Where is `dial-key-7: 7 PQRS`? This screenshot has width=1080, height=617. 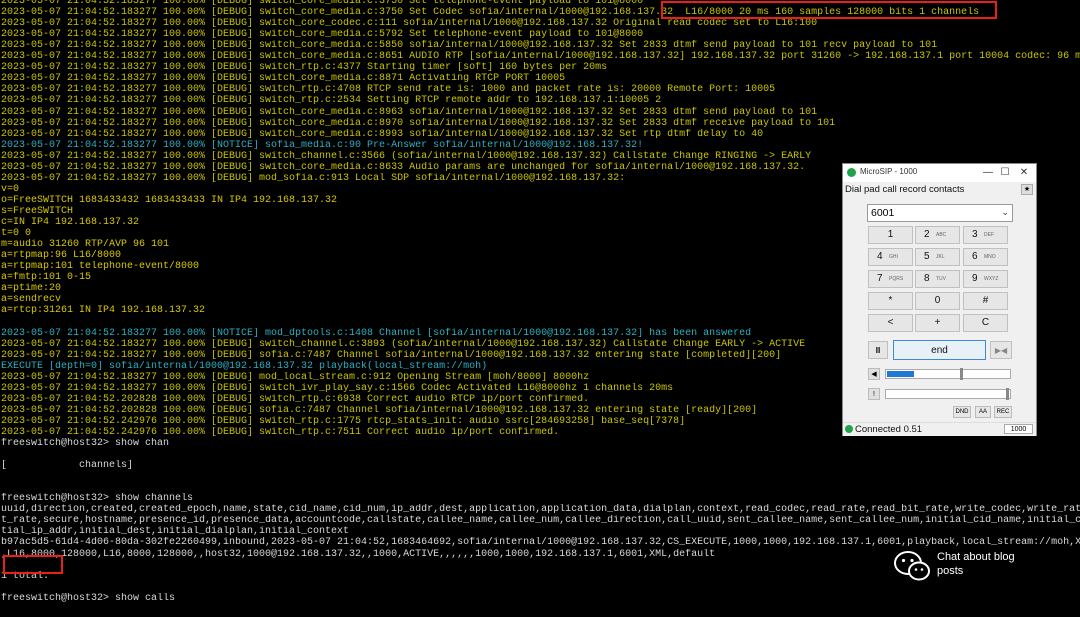
dial-key-7: 7 PQRS is located at coordinates (890, 279).